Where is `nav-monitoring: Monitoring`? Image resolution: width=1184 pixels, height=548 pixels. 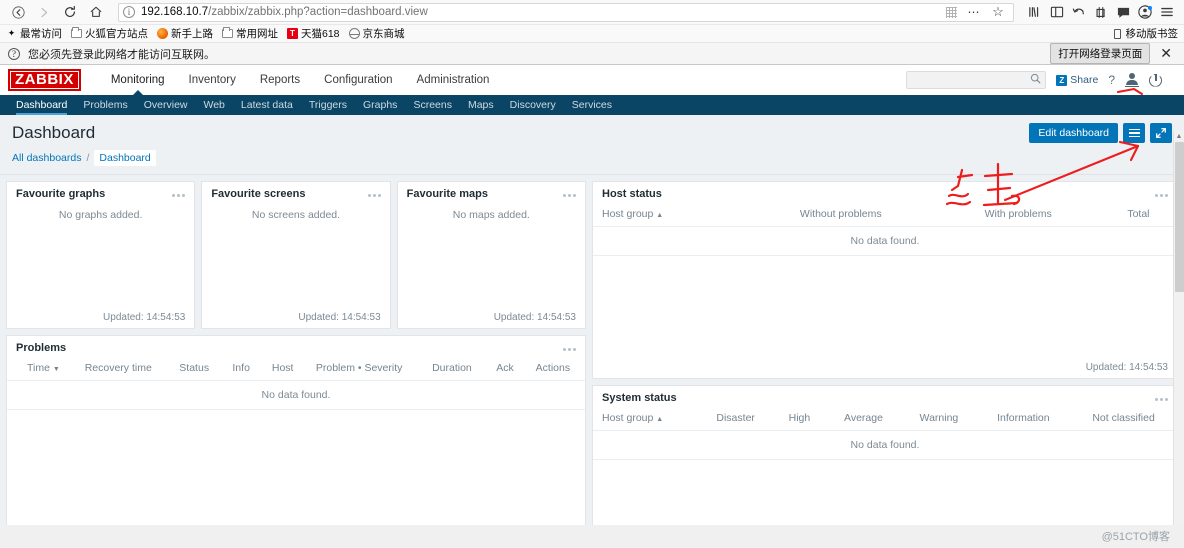
nav-monitoring: Monitoring is located at coordinates (138, 80).